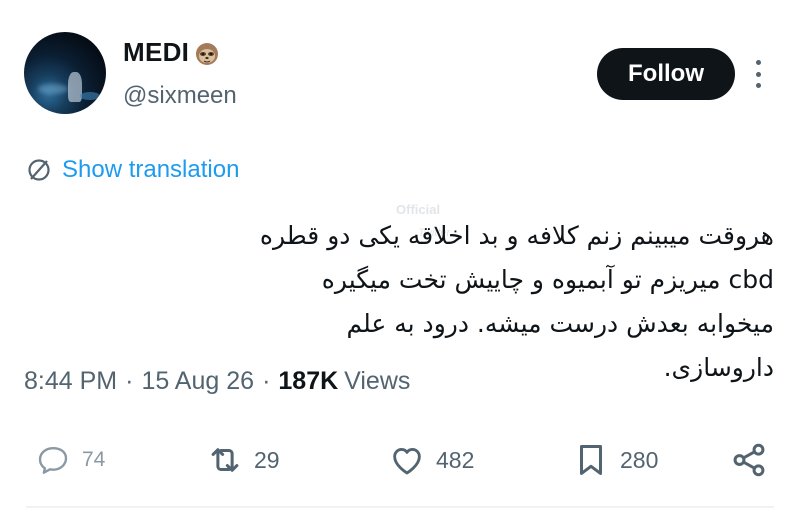  I want to click on heart-icon, so click(407, 461).